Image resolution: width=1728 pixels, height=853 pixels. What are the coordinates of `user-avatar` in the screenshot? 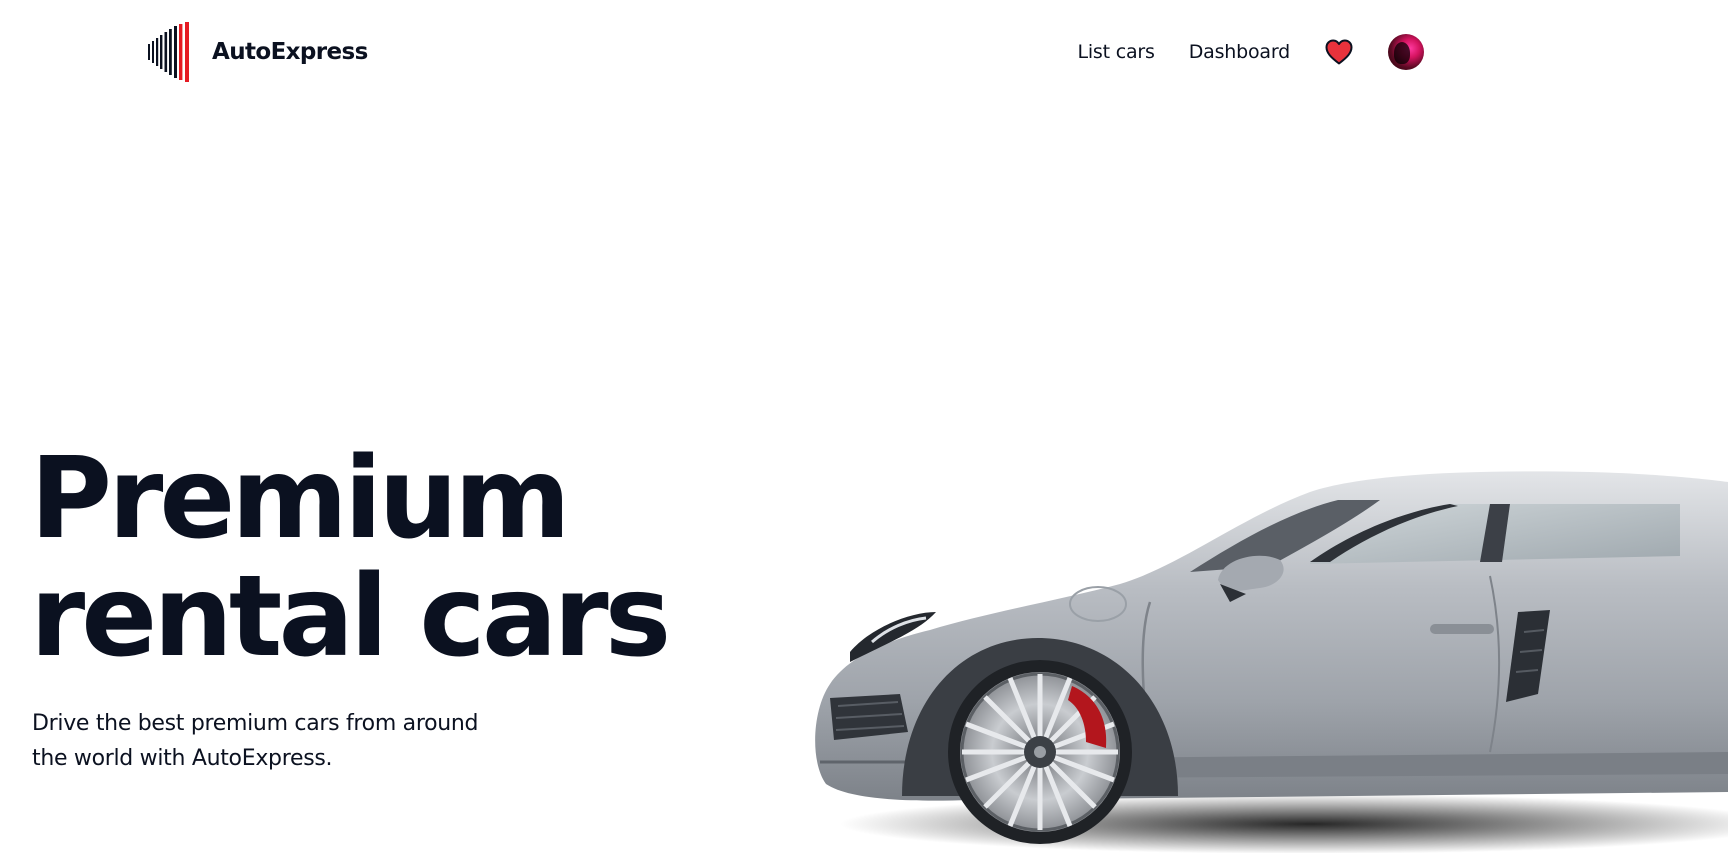 It's located at (1406, 52).